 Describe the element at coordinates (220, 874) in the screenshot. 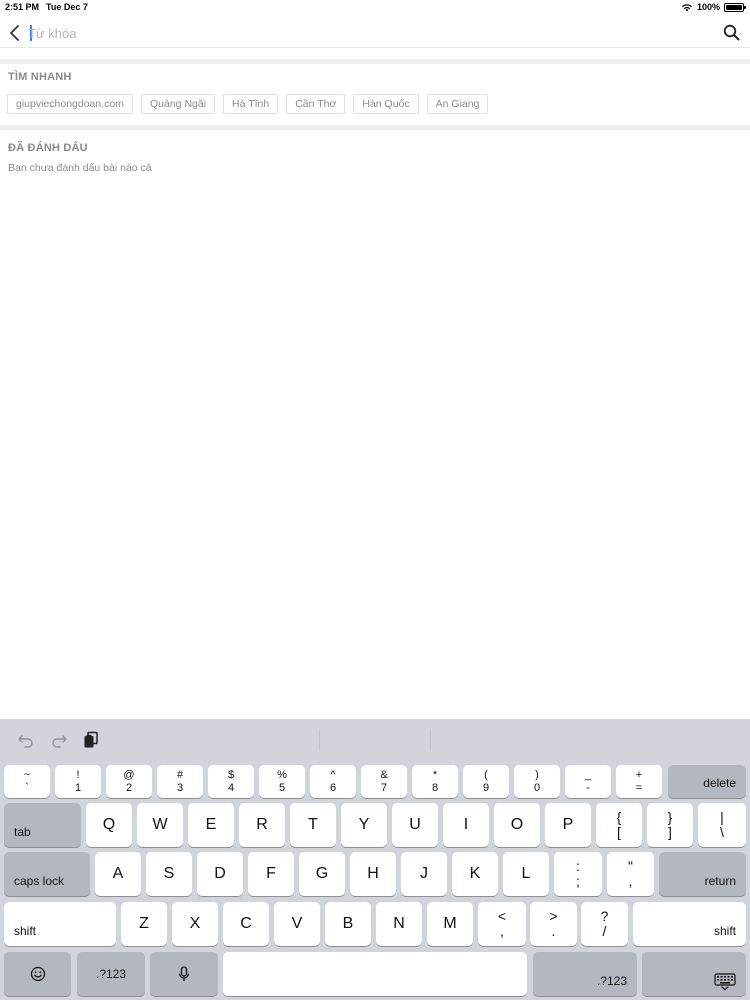

I see `key-d: D` at that location.